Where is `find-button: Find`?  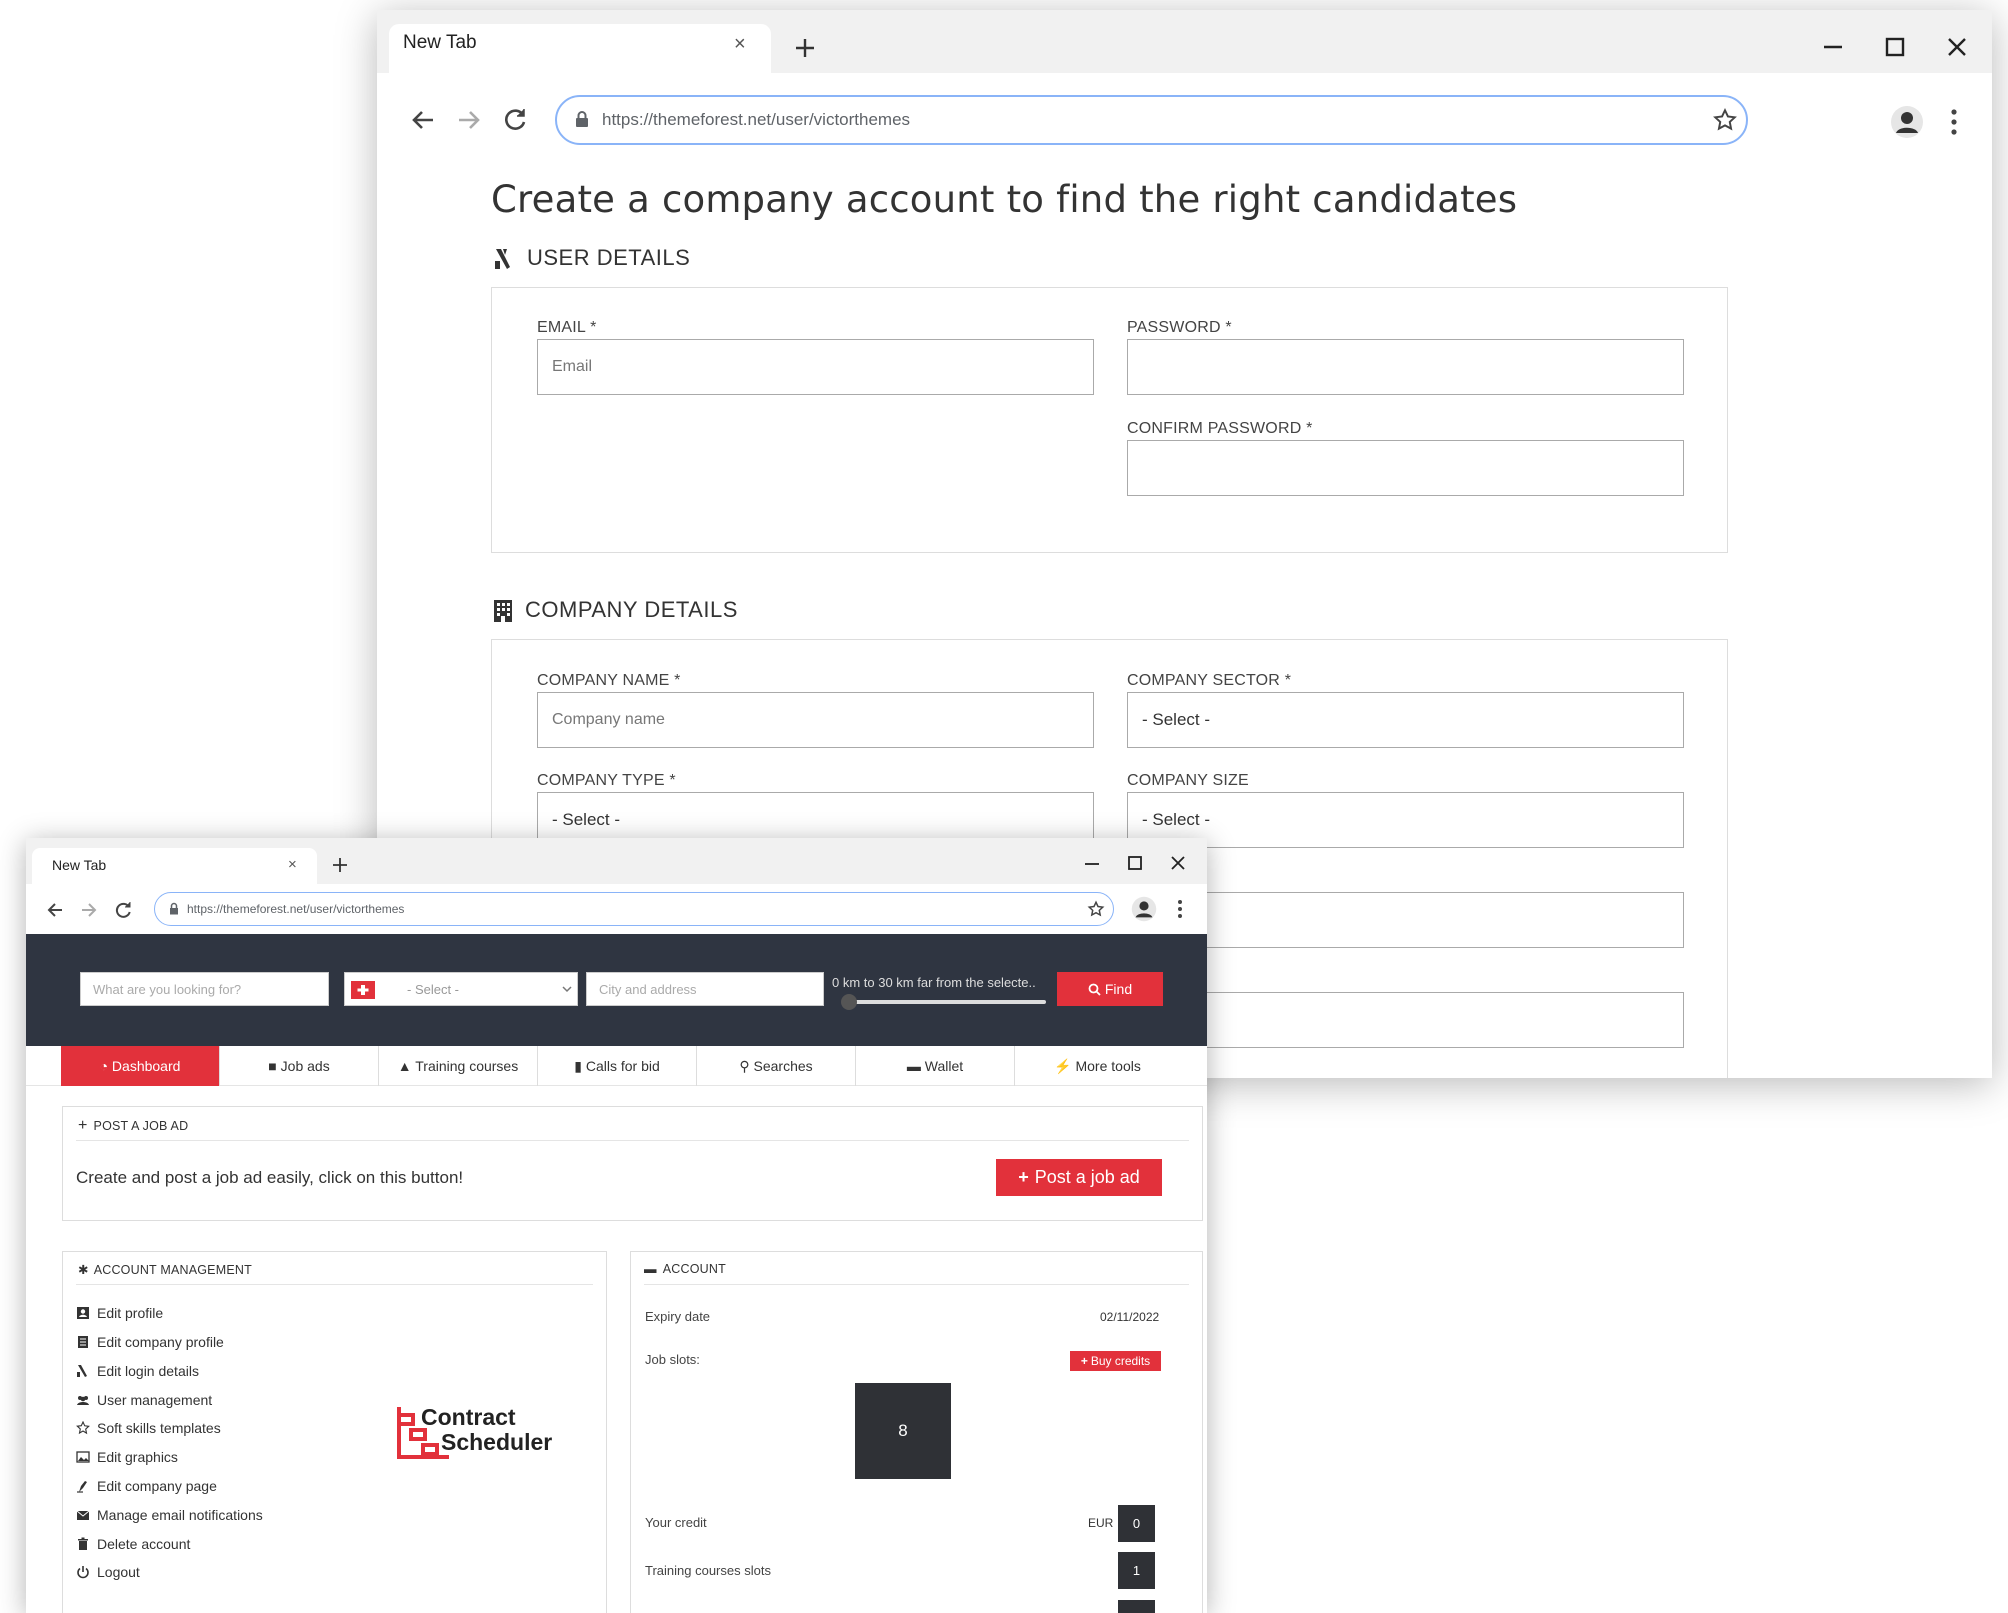
find-button: Find is located at coordinates (1110, 989).